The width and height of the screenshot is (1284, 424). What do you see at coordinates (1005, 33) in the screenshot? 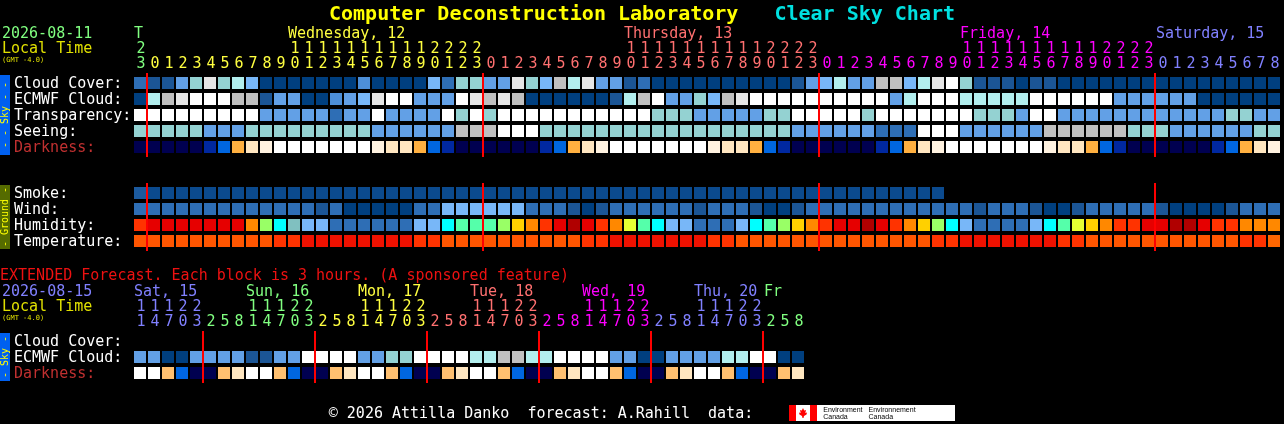
I see `day-label: Friday, 14` at bounding box center [1005, 33].